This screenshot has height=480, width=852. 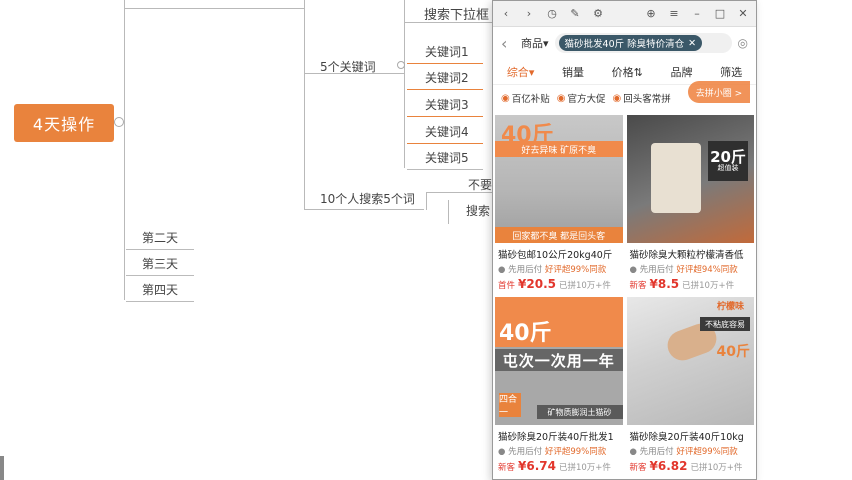 What do you see at coordinates (651, 13) in the screenshot?
I see `add-icon: ⊕` at bounding box center [651, 13].